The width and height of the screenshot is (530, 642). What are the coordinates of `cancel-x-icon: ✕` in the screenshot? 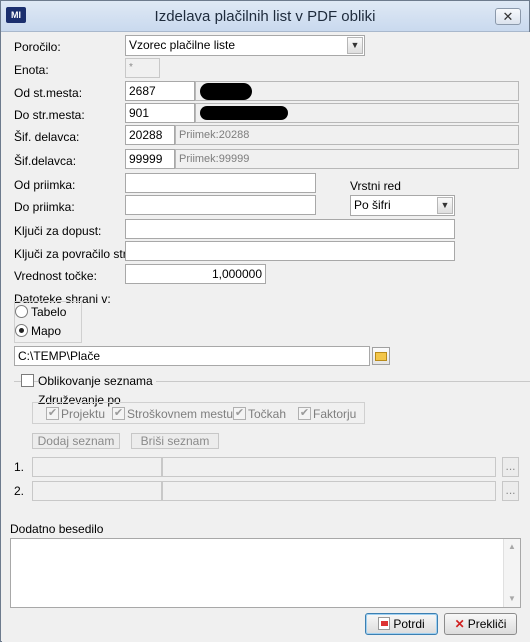 It's located at (459, 624).